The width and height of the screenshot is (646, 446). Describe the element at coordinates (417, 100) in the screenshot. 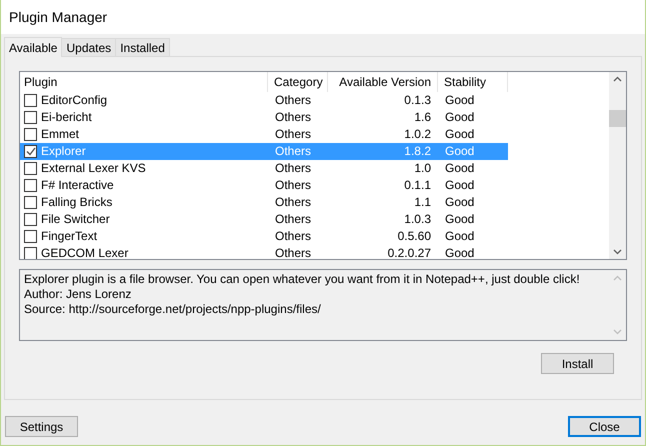

I see `table-cell: 0.1.3` at that location.